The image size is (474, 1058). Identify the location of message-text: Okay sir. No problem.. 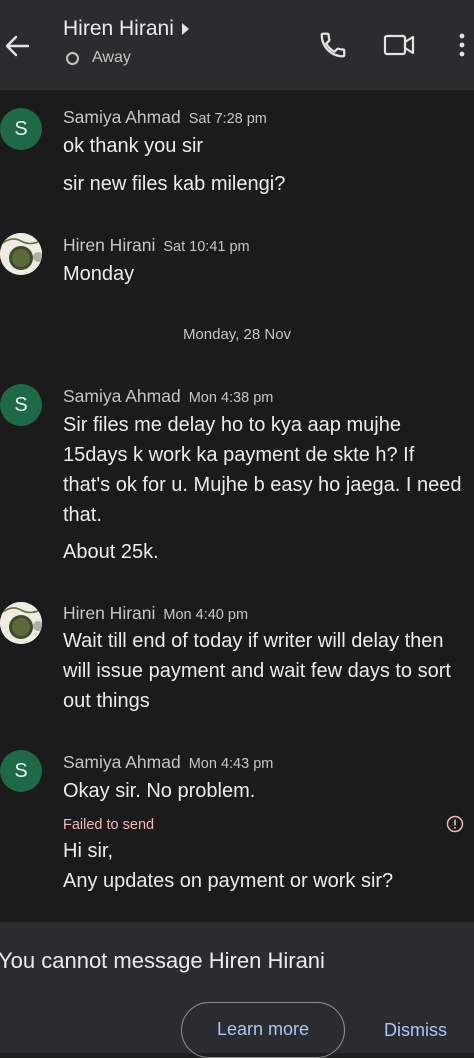
(263, 791).